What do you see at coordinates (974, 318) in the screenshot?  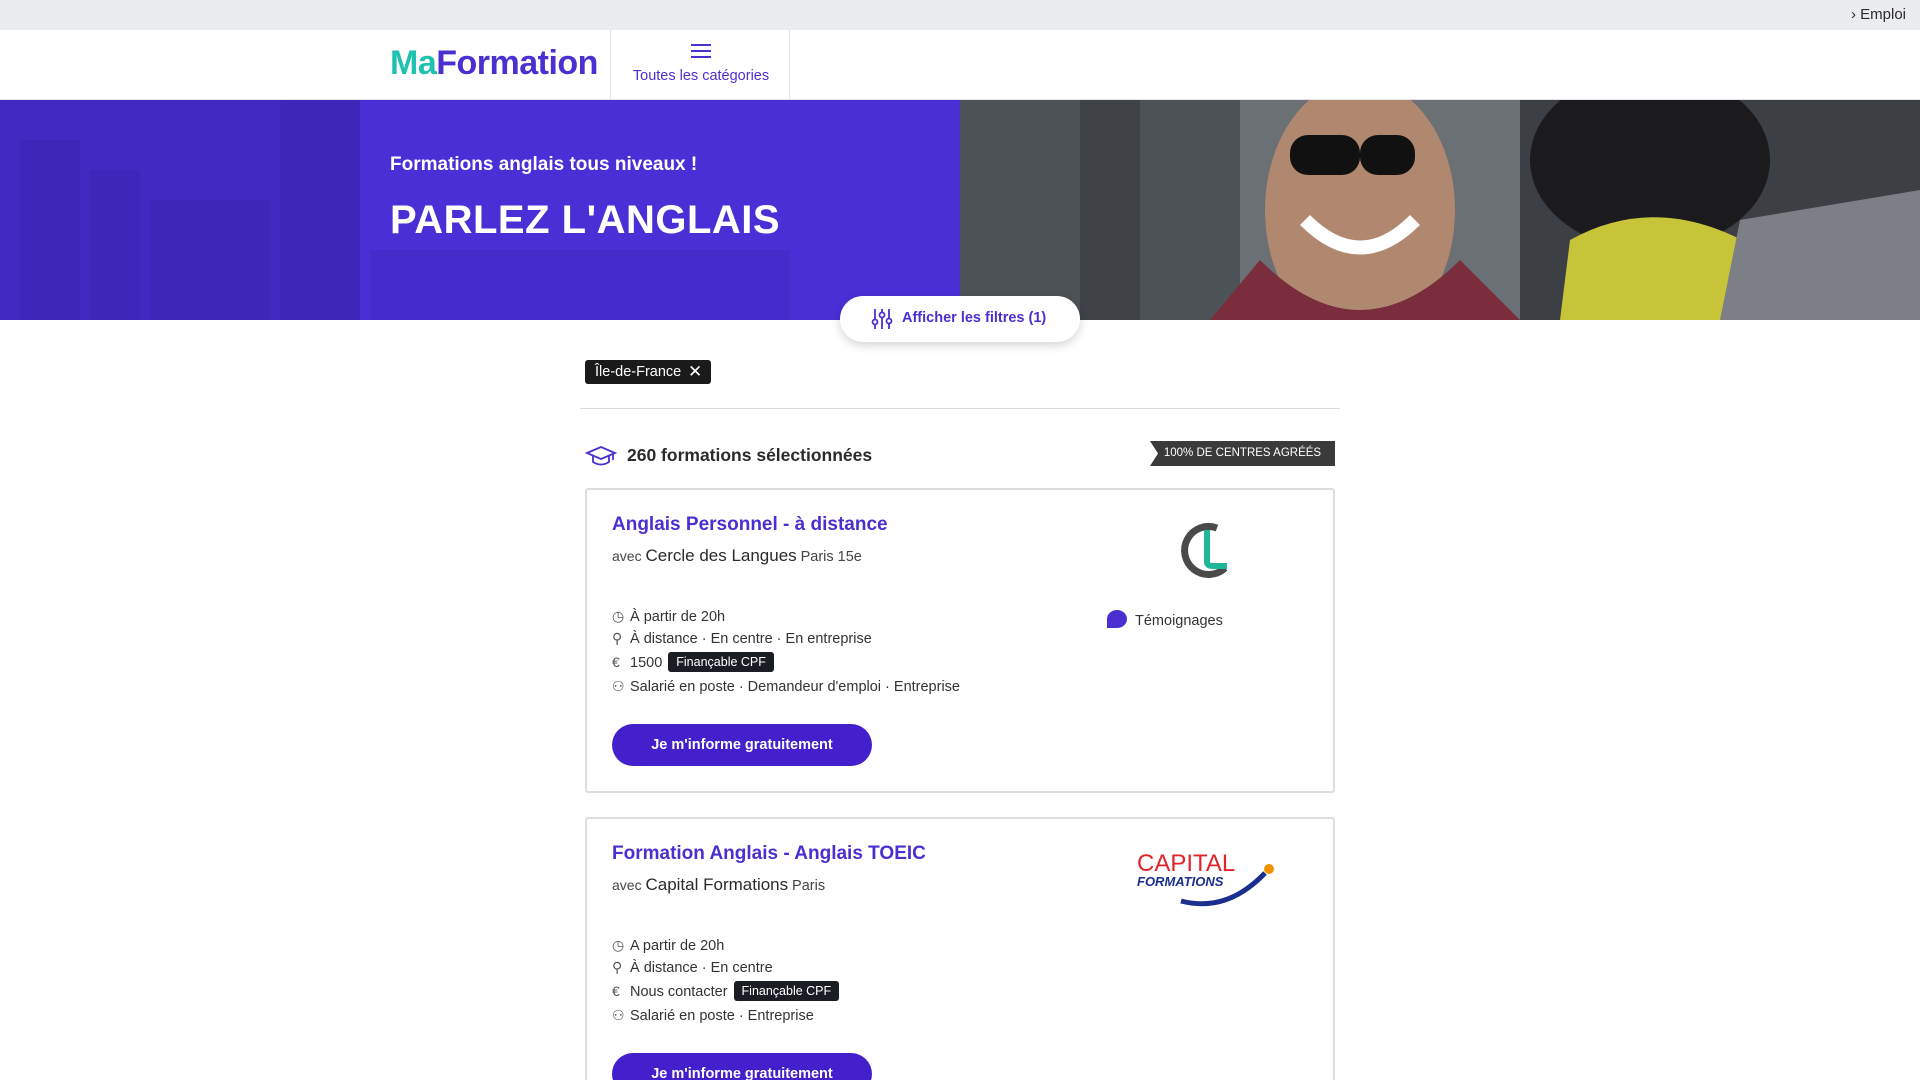 I see `show-filters-label: Afficher les filtres (1)` at bounding box center [974, 318].